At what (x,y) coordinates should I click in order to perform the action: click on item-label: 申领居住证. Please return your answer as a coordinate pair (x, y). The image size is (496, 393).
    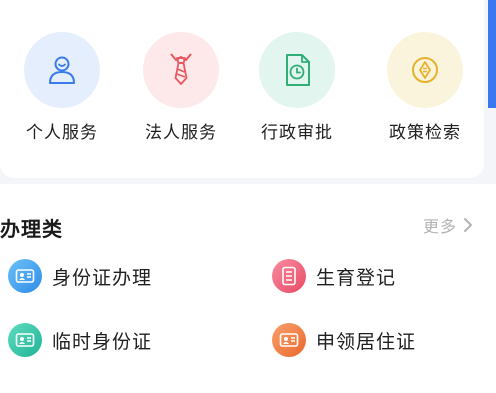
    Looking at the image, I should click on (366, 341).